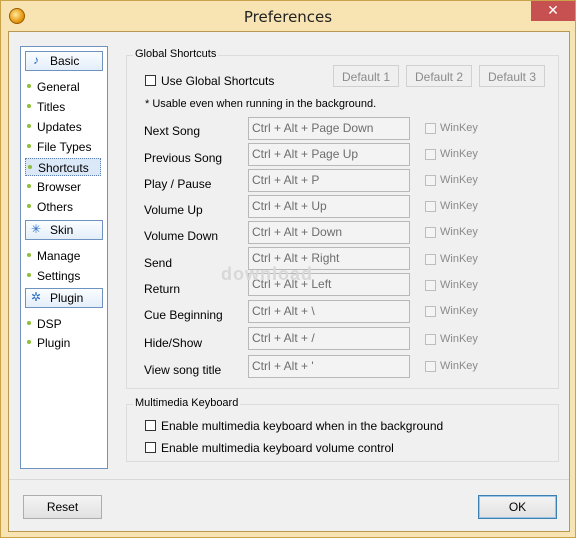 Image resolution: width=576 pixels, height=538 pixels. I want to click on shortcut-action-label: Volume Down, so click(181, 236).